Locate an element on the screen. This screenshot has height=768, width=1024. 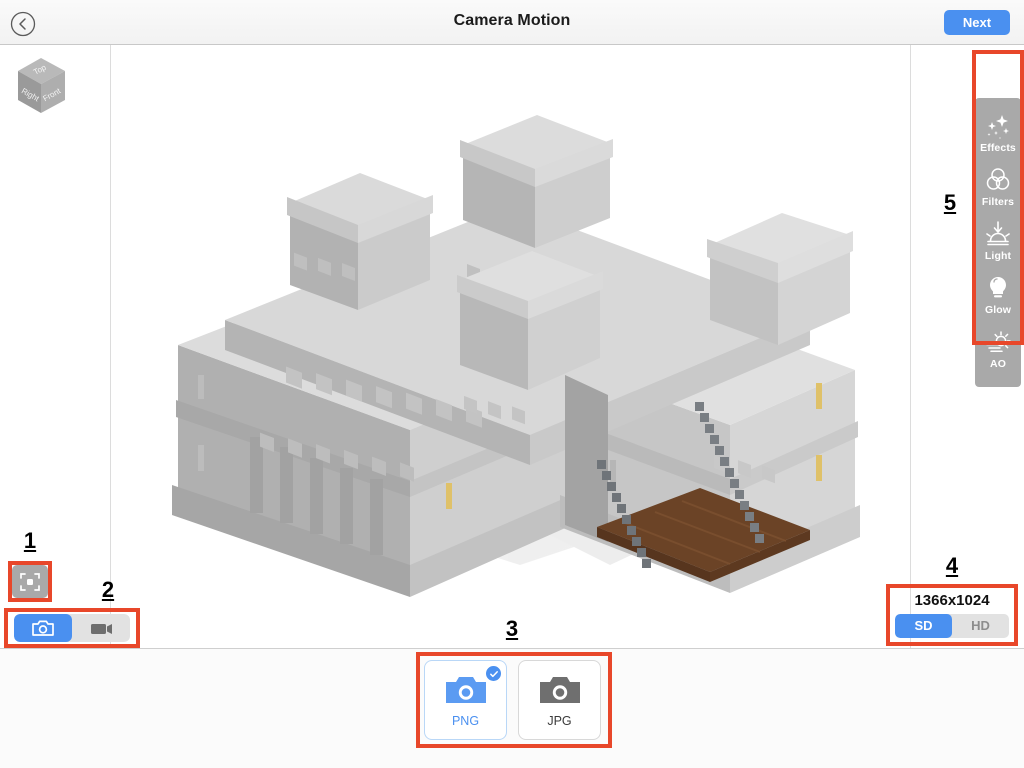
capture-mode-toggle is located at coordinates (72, 628).